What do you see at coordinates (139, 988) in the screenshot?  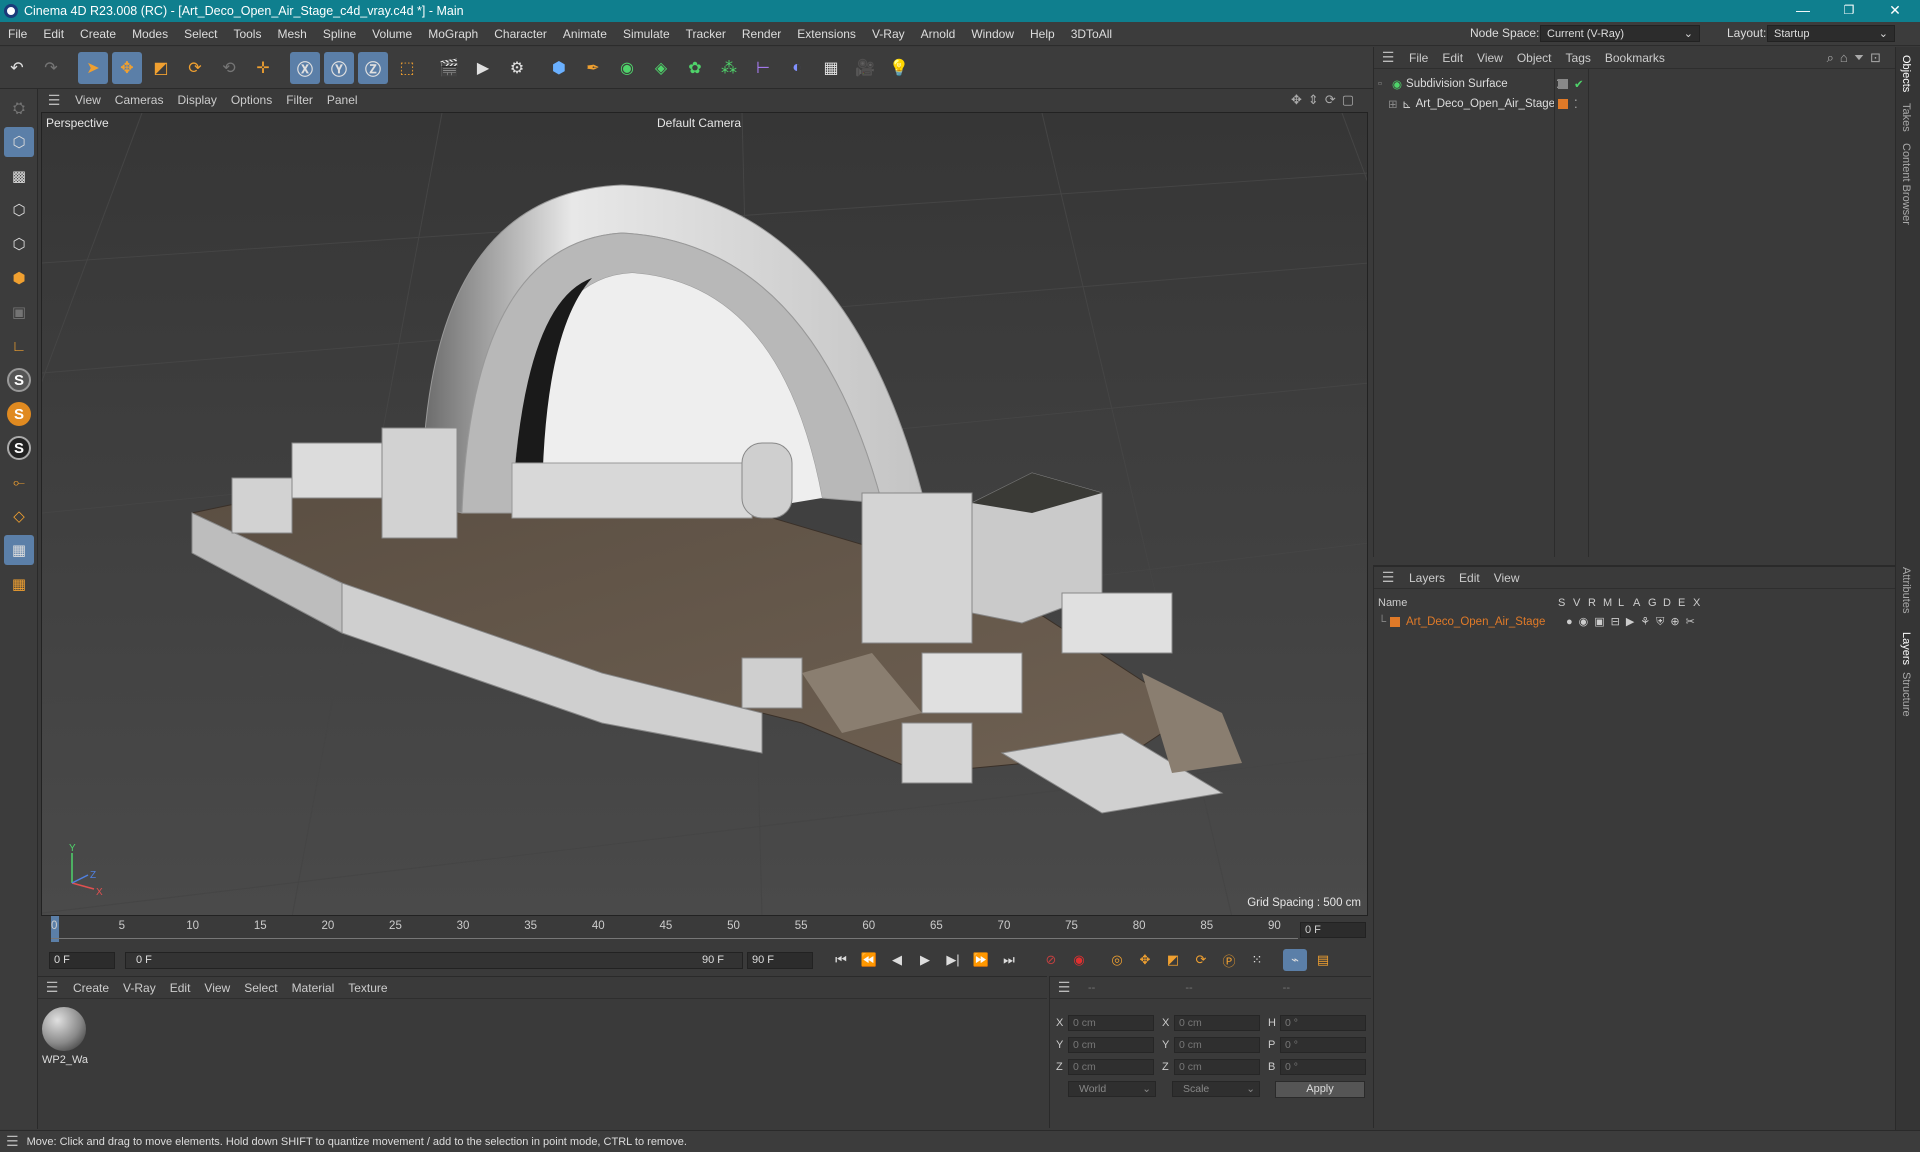 I see `material-menu-v-ray: V-Ray` at bounding box center [139, 988].